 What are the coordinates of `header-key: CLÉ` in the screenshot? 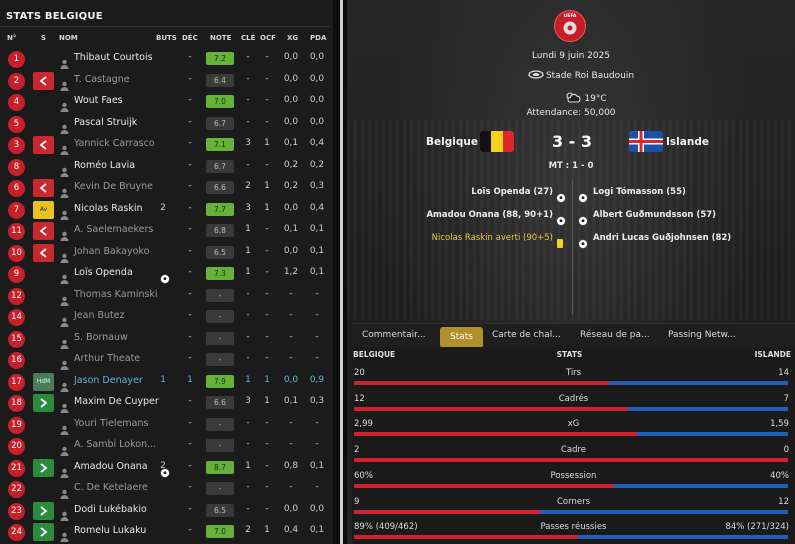 It's located at (248, 38).